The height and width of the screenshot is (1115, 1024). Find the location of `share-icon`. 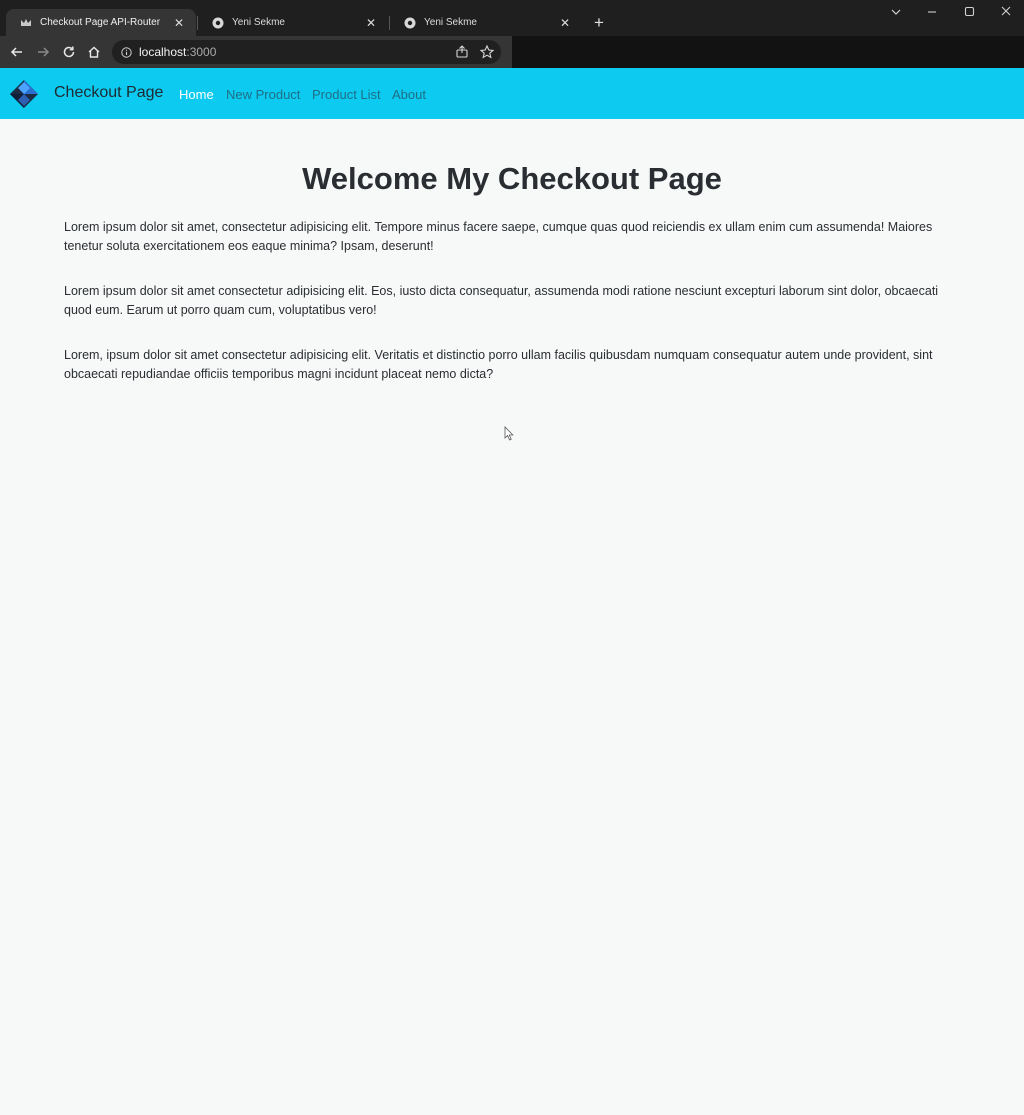

share-icon is located at coordinates (462, 52).